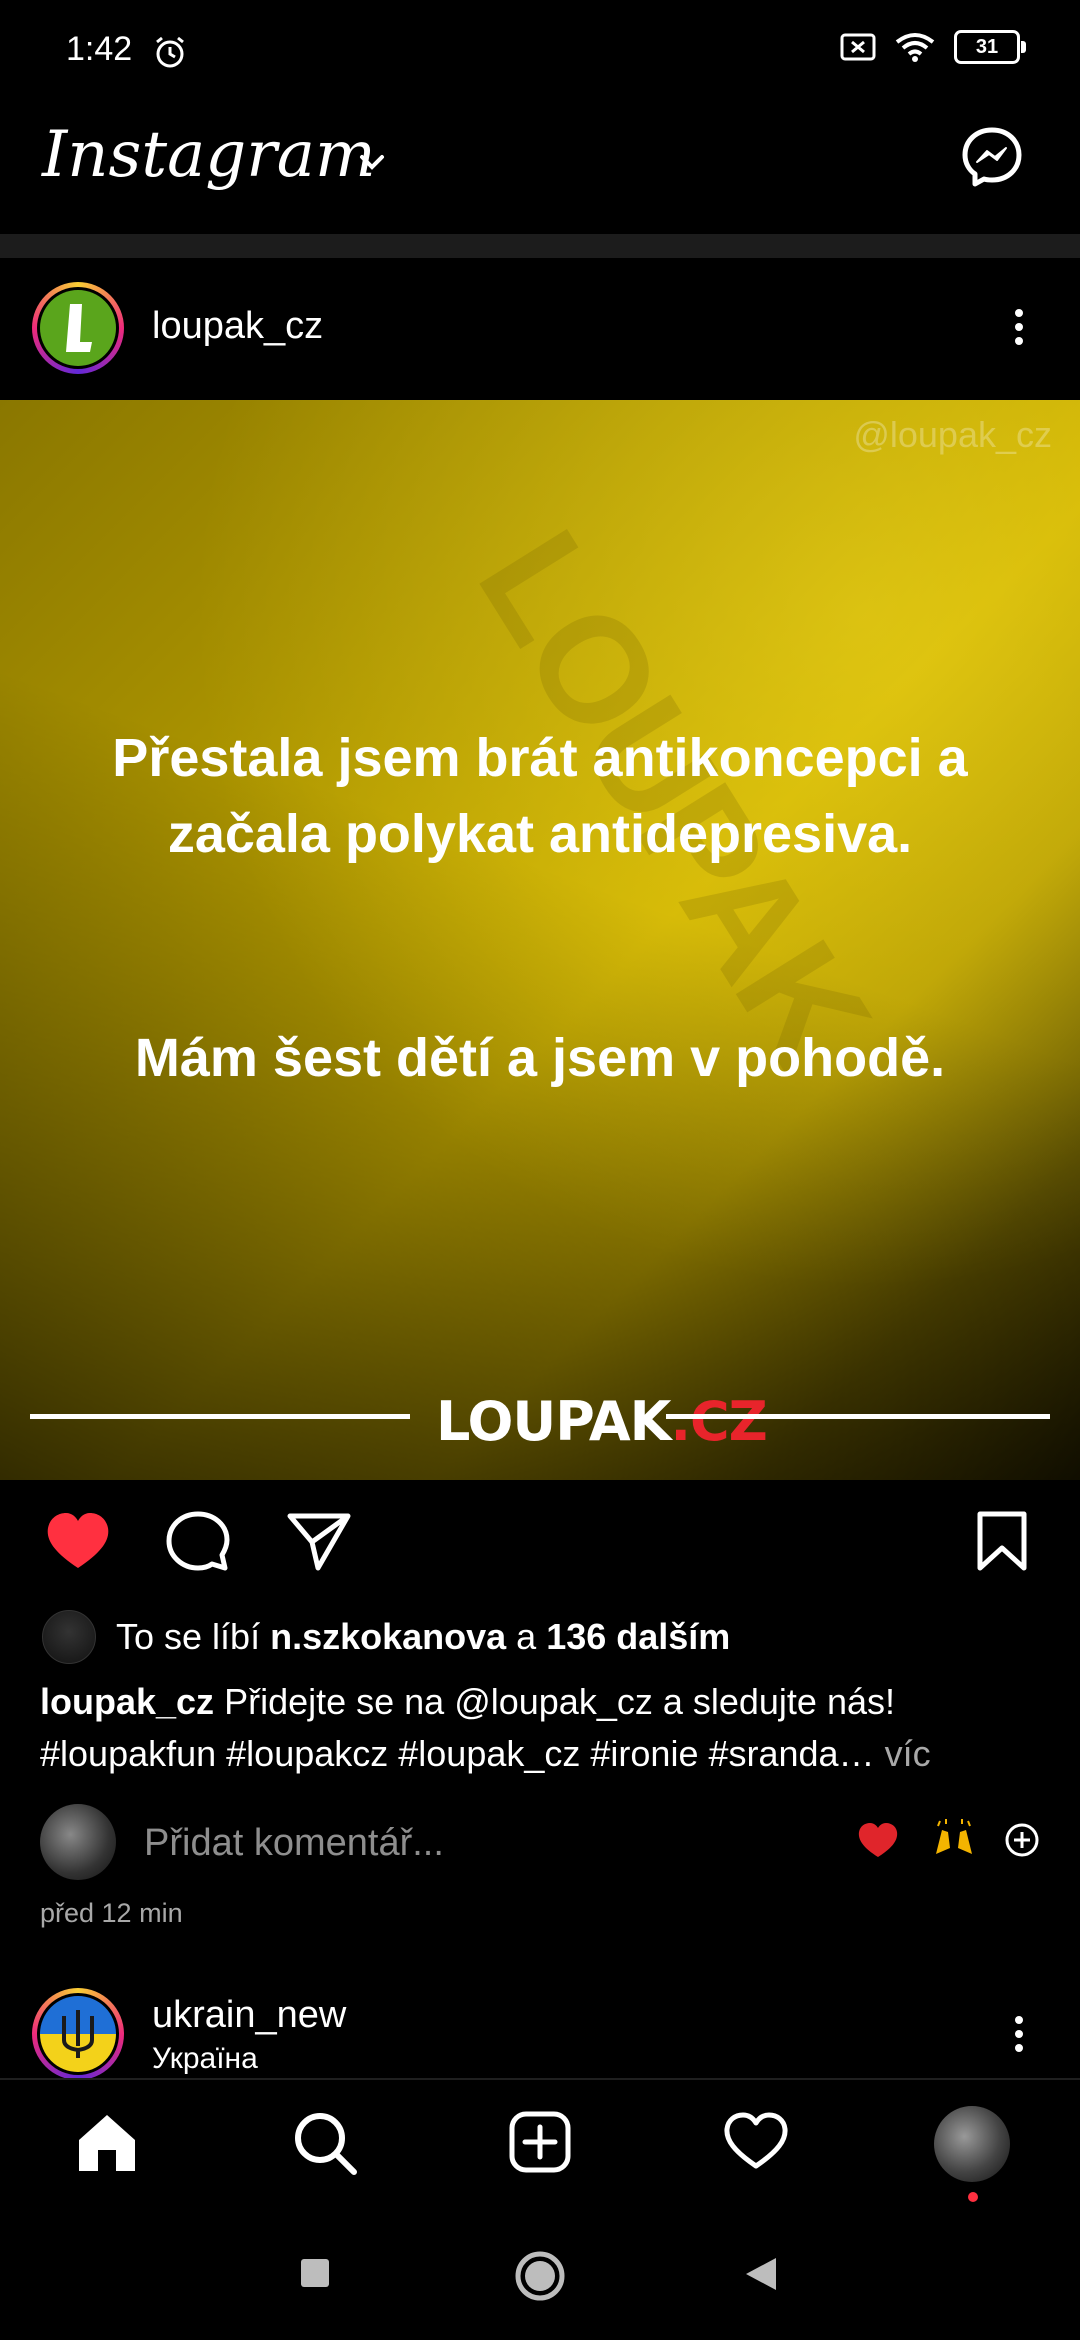  What do you see at coordinates (878, 1840) in the screenshot?
I see `quick-reaction-heart-icon` at bounding box center [878, 1840].